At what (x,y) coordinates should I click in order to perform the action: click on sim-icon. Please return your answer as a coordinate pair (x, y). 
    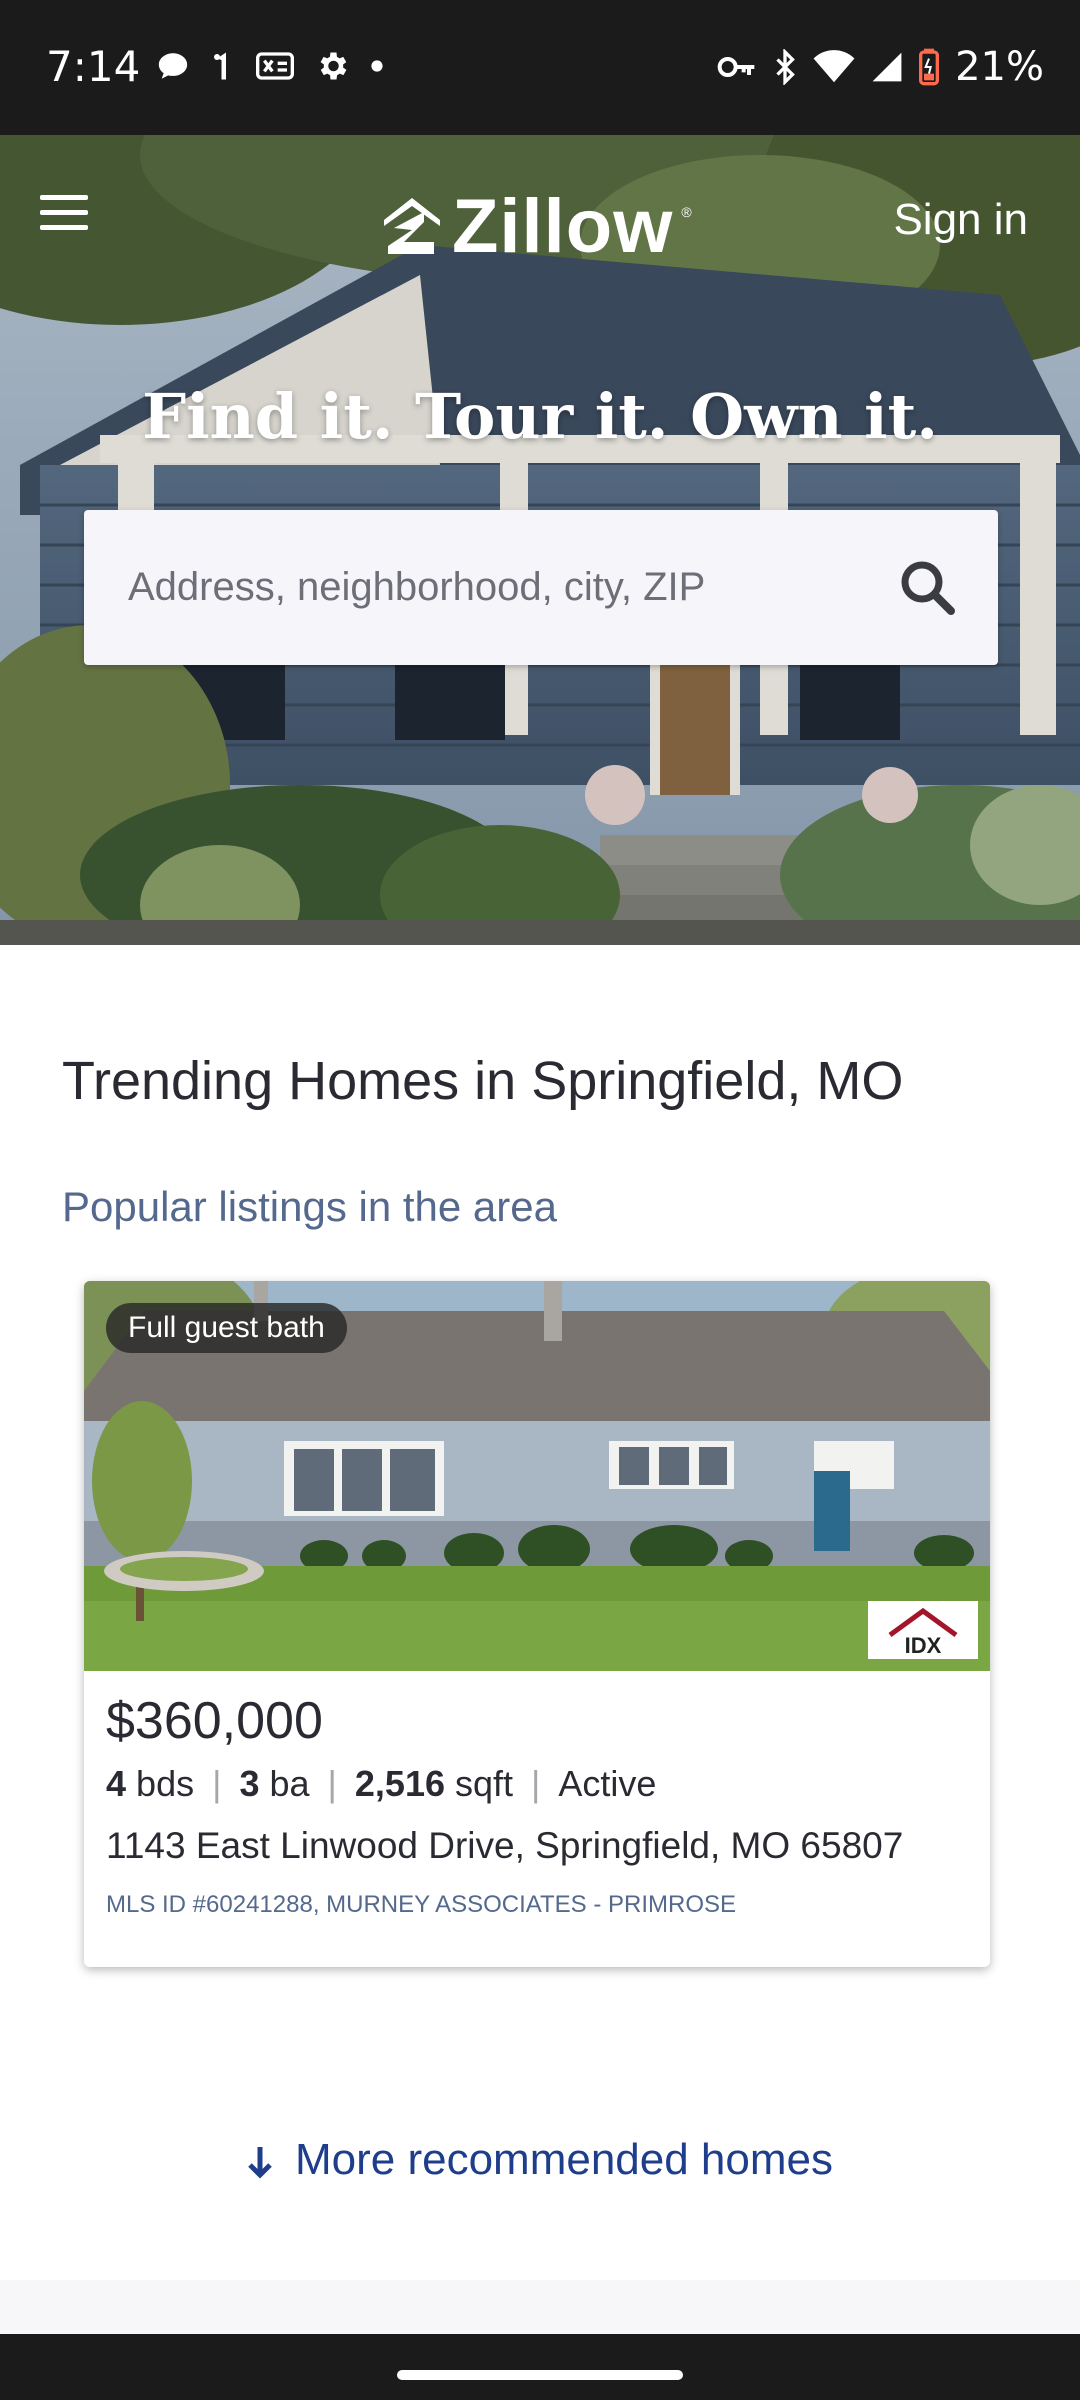
    Looking at the image, I should click on (275, 66).